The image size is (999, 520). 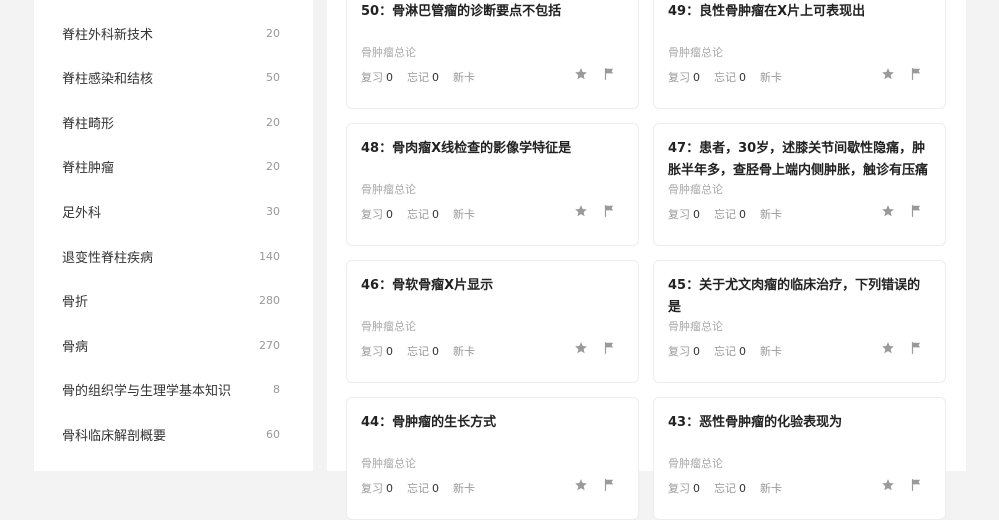 I want to click on sidebar-item-count: 270, so click(x=269, y=345).